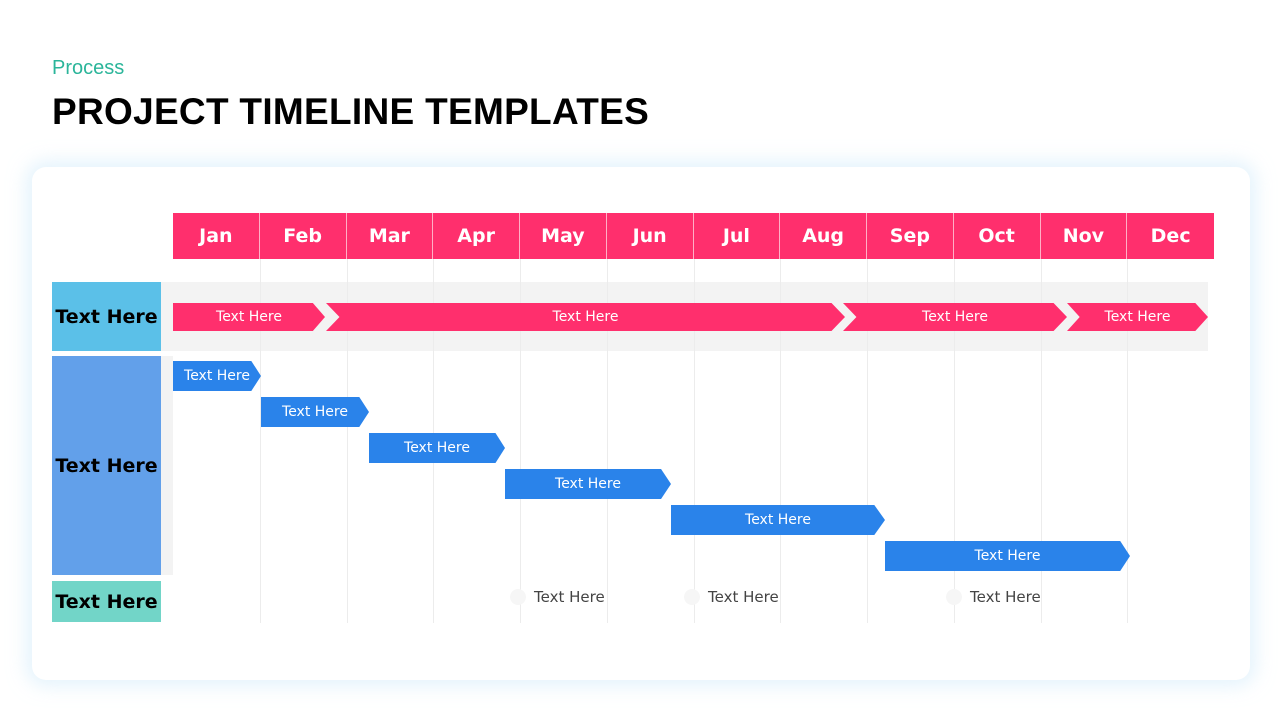 Image resolution: width=1280 pixels, height=720 pixels. Describe the element at coordinates (106, 601) in the screenshot. I see `row-label-milestones: Text Here` at that location.